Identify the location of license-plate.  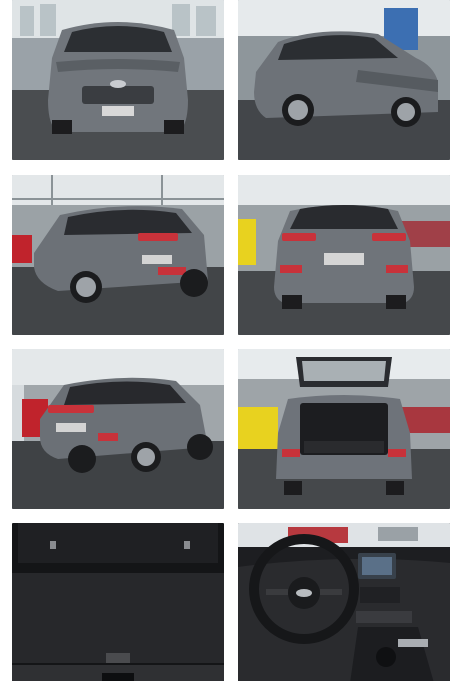
(118, 111).